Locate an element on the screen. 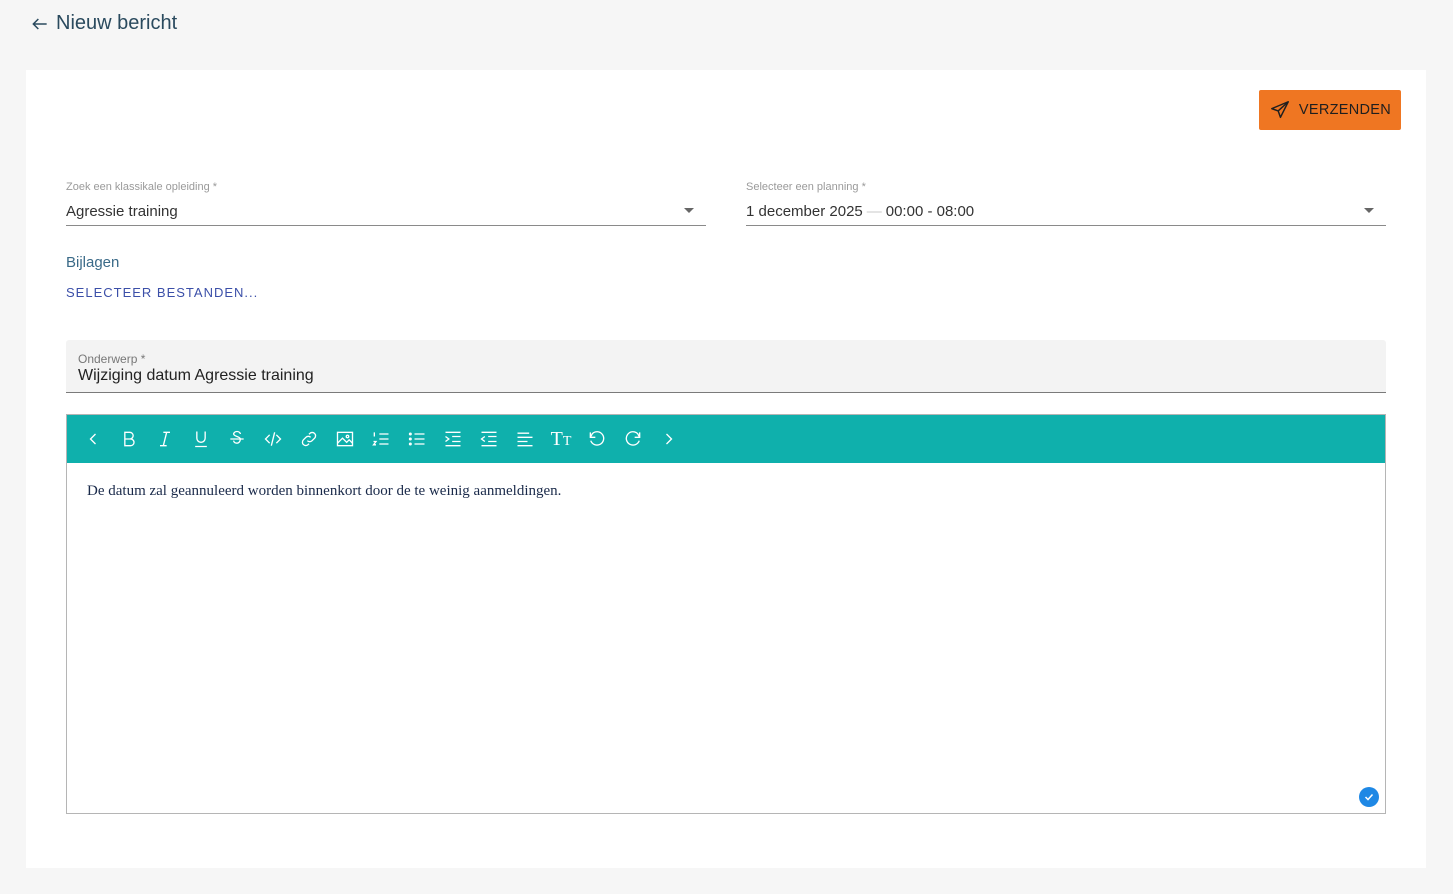  link-icon is located at coordinates (309, 439).